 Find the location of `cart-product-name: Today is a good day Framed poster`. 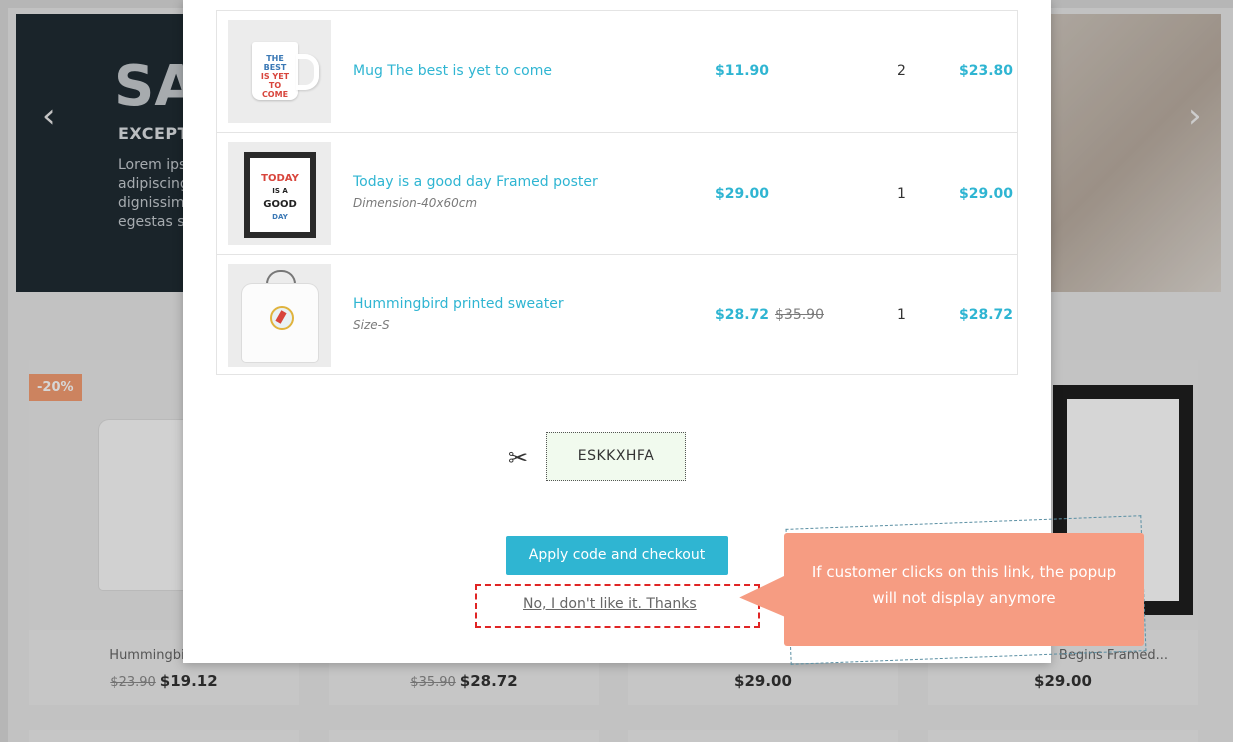

cart-product-name: Today is a good day Framed poster is located at coordinates (475, 182).